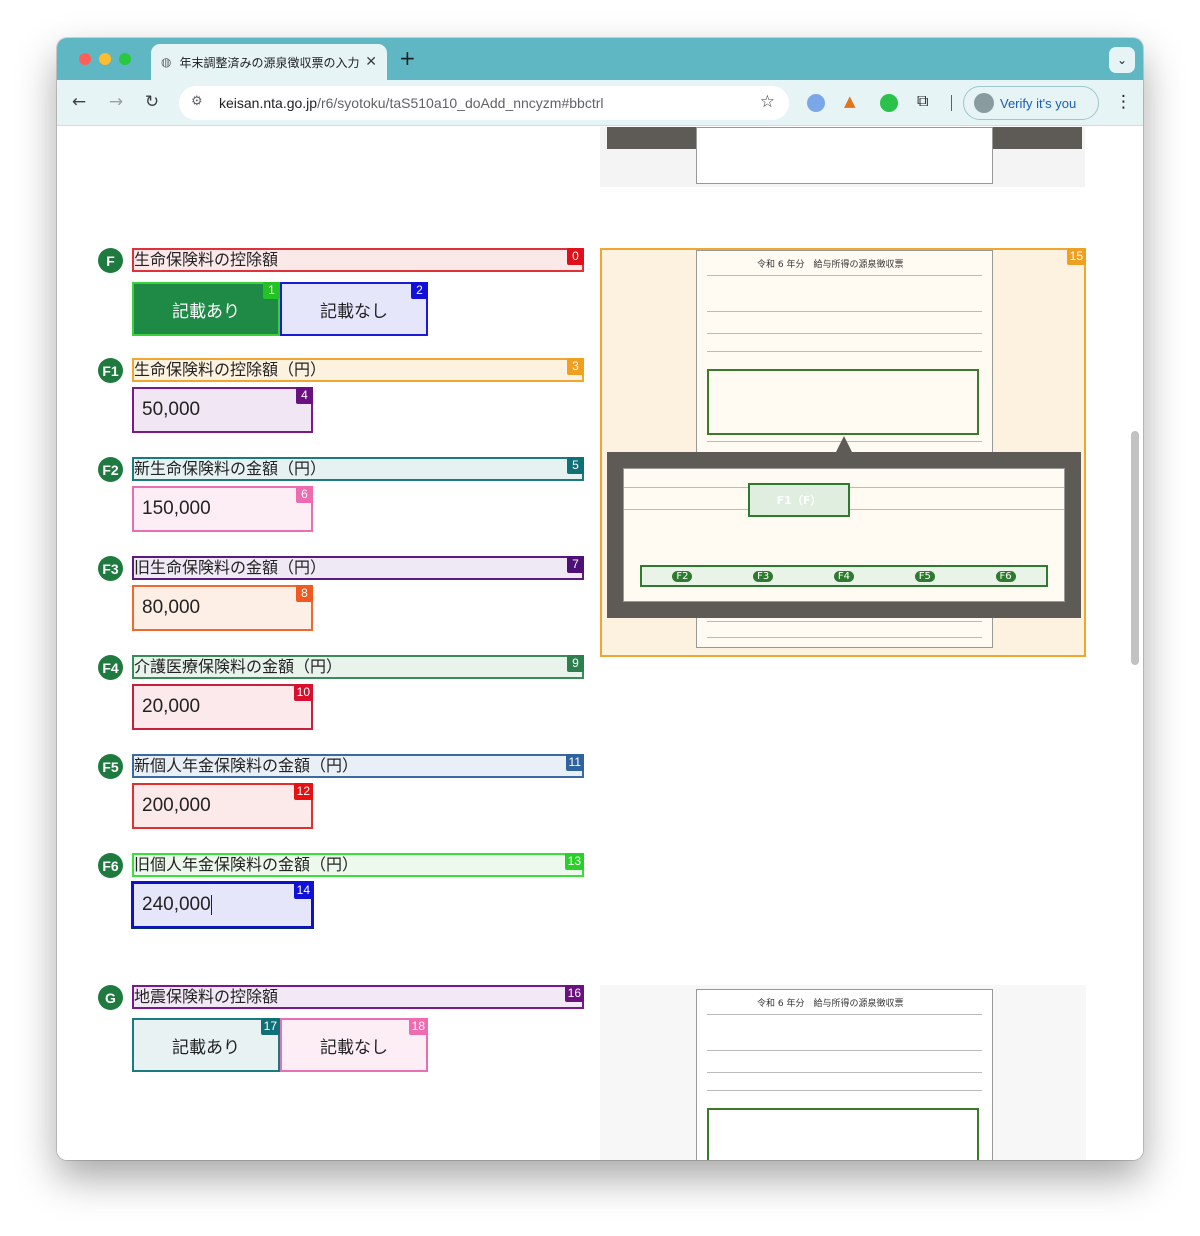 Image resolution: width=1200 pixels, height=1236 pixels. I want to click on new-life-insurance-label: 新生命保険料の金額（円） 5, so click(358, 469).